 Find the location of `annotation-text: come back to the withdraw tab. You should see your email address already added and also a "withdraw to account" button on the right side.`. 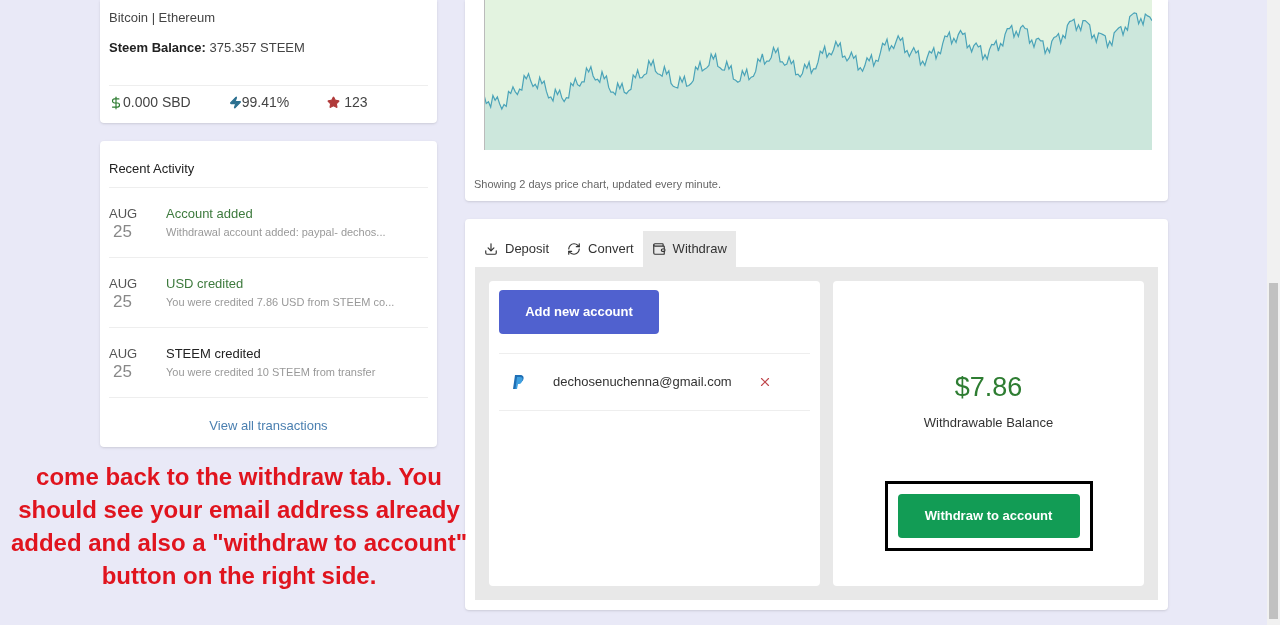

annotation-text: come back to the withdraw tab. You should see your email address already added and also a "withdraw to account" button on the right side. is located at coordinates (239, 526).